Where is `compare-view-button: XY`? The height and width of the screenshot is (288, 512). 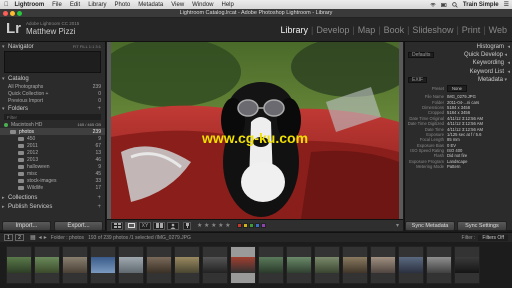 compare-view-button: XY is located at coordinates (145, 225).